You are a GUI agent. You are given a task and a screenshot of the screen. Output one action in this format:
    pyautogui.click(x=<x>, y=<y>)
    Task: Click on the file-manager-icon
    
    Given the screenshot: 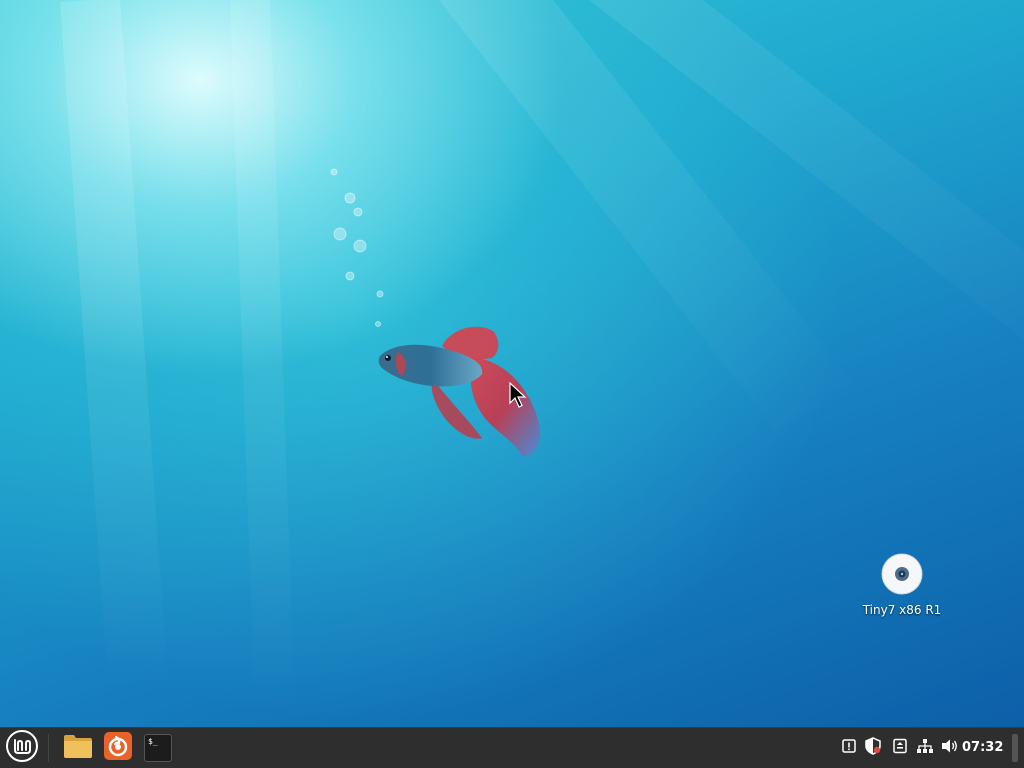 What is the action you would take?
    pyautogui.click(x=78, y=748)
    